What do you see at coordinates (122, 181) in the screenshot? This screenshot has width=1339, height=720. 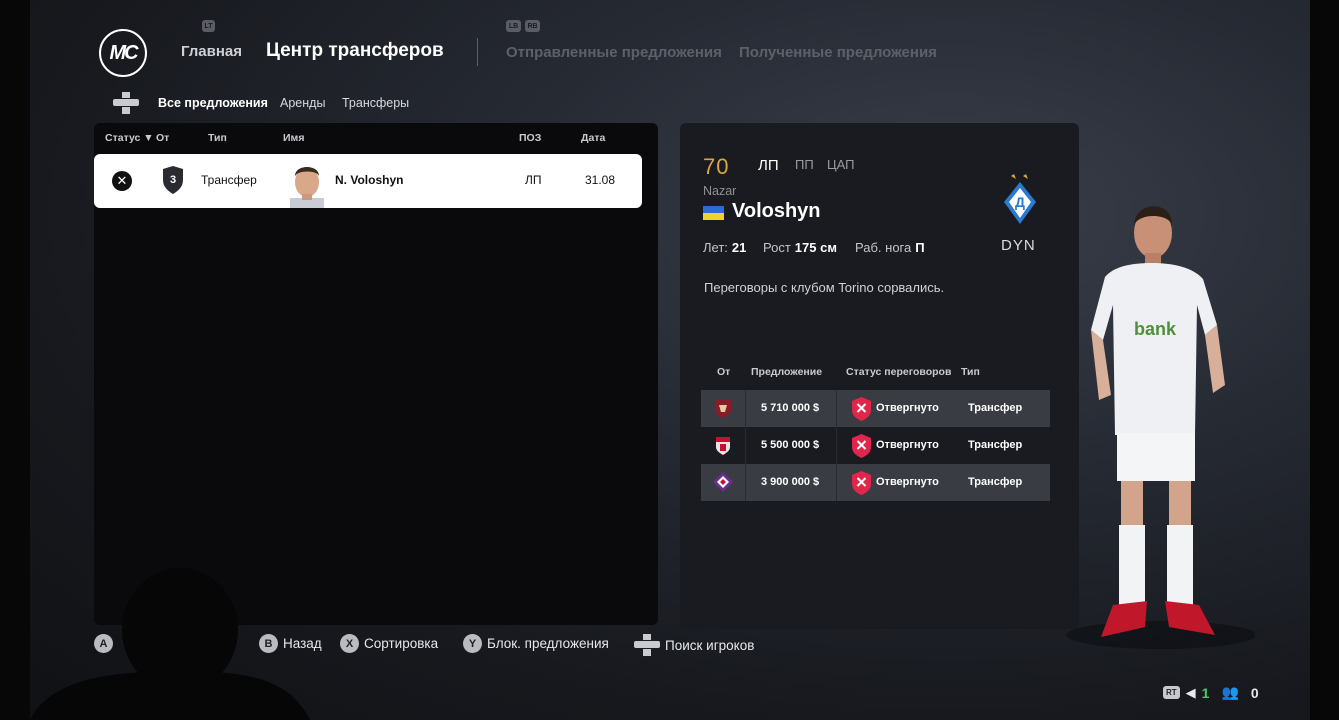 I see `close-icon: ✕` at bounding box center [122, 181].